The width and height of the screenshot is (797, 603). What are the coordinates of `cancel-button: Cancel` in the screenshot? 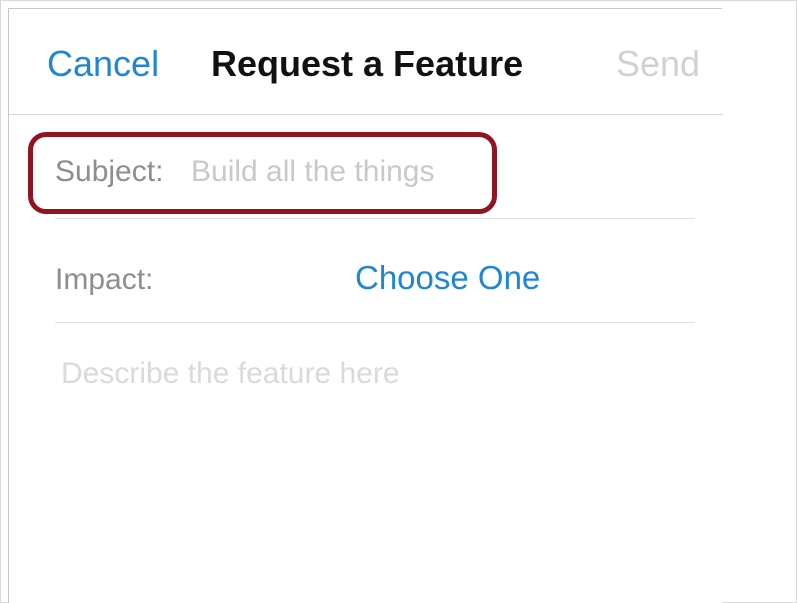 It's located at (103, 64).